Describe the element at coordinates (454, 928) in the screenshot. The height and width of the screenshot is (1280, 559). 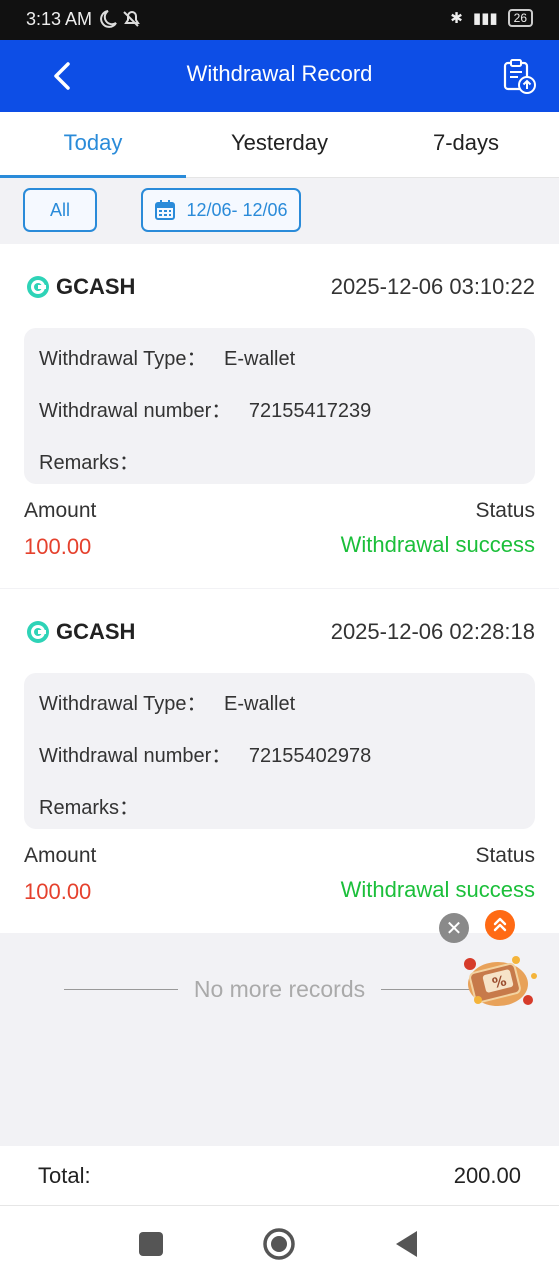
I see `close-icon: ✕` at that location.